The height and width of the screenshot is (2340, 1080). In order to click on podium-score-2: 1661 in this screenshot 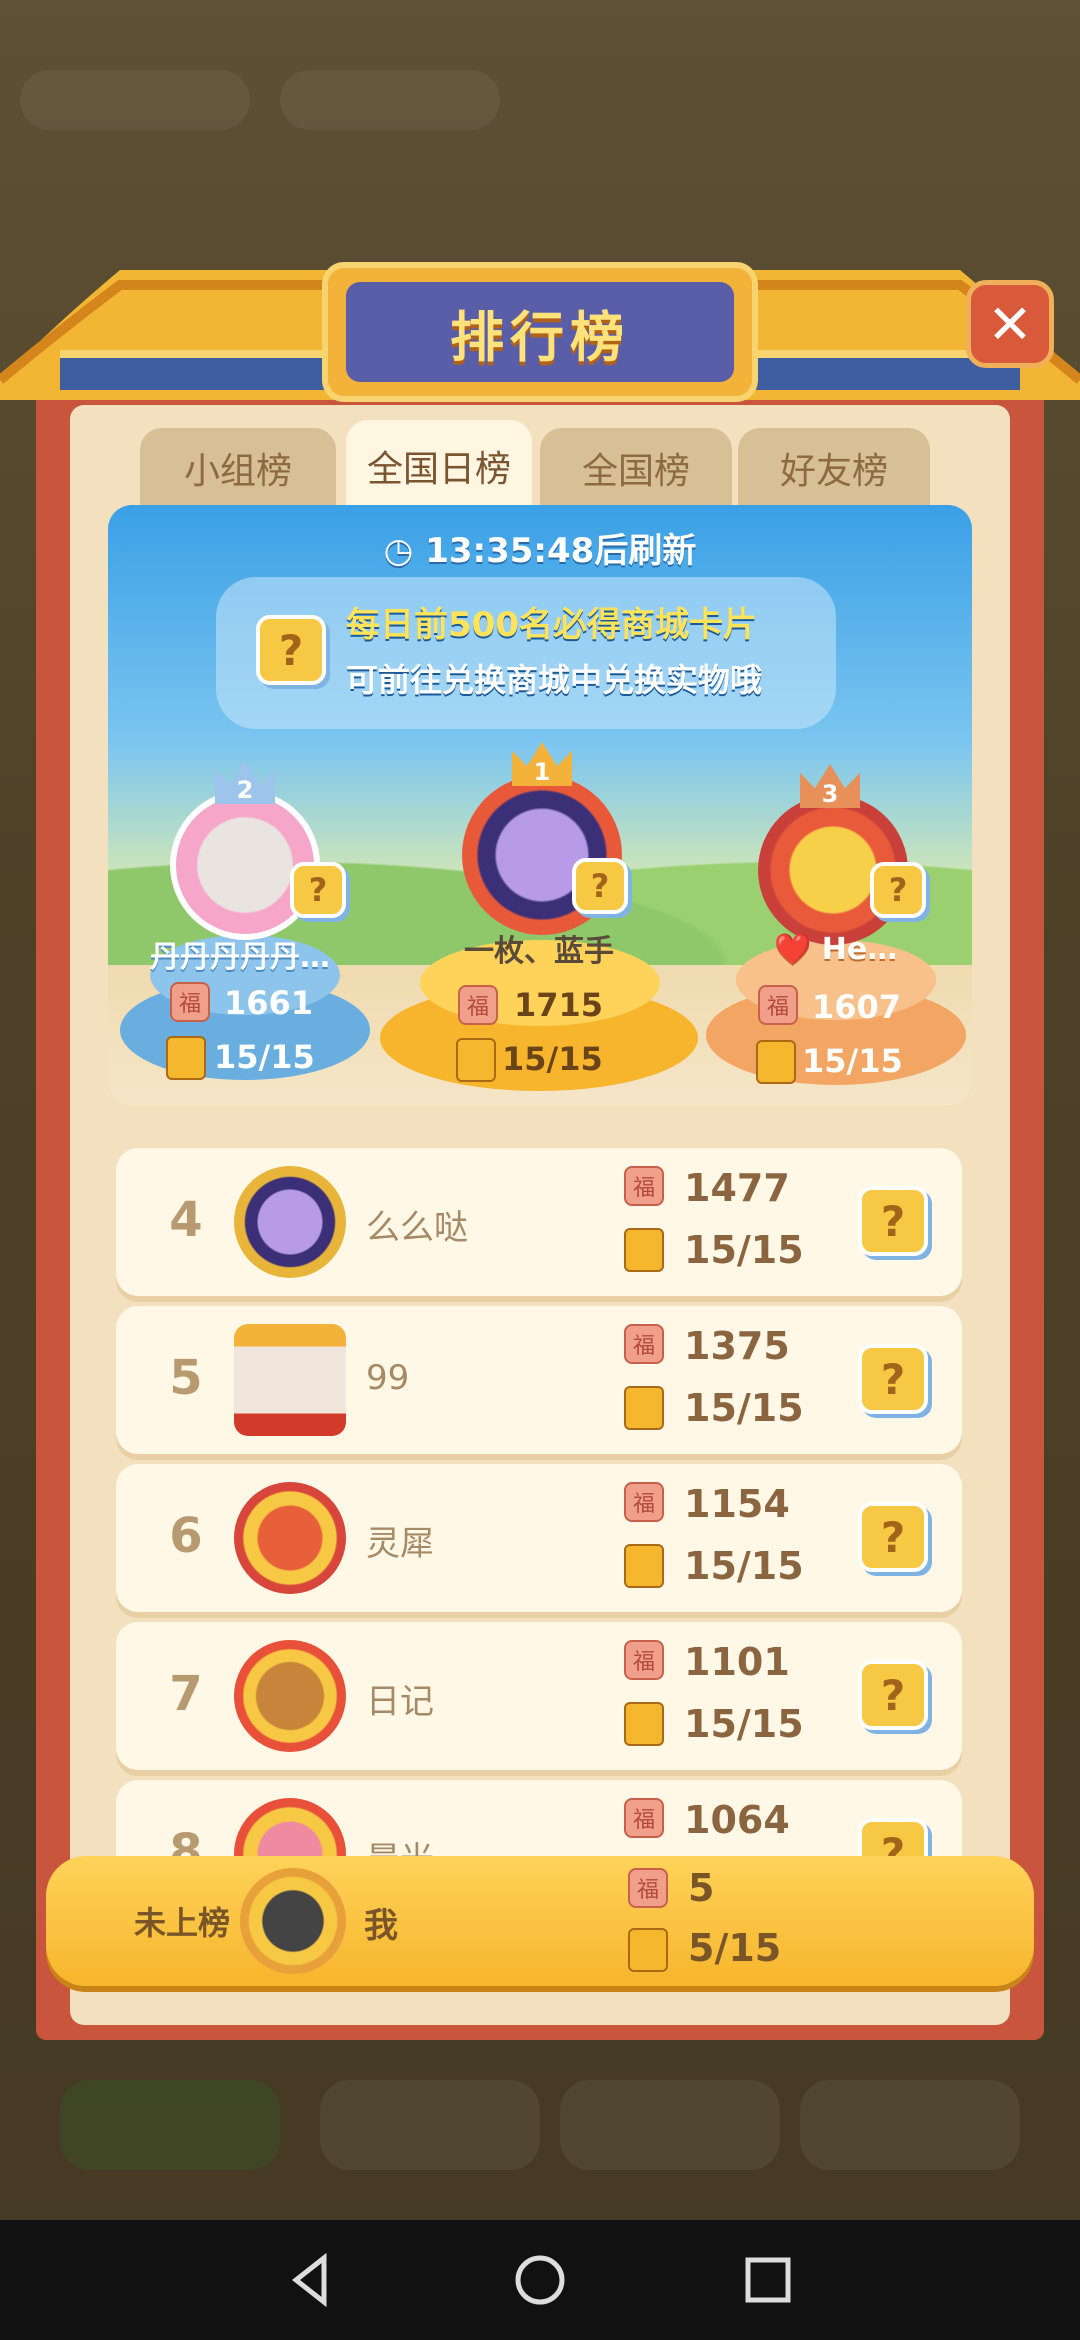, I will do `click(269, 1003)`.